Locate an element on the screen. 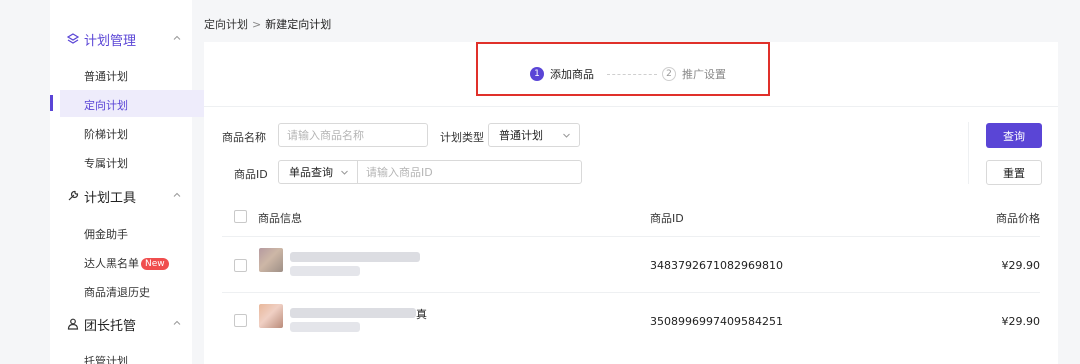 The width and height of the screenshot is (1080, 364). sidebar-item-targeted-plan: 定向计划 is located at coordinates (106, 105).